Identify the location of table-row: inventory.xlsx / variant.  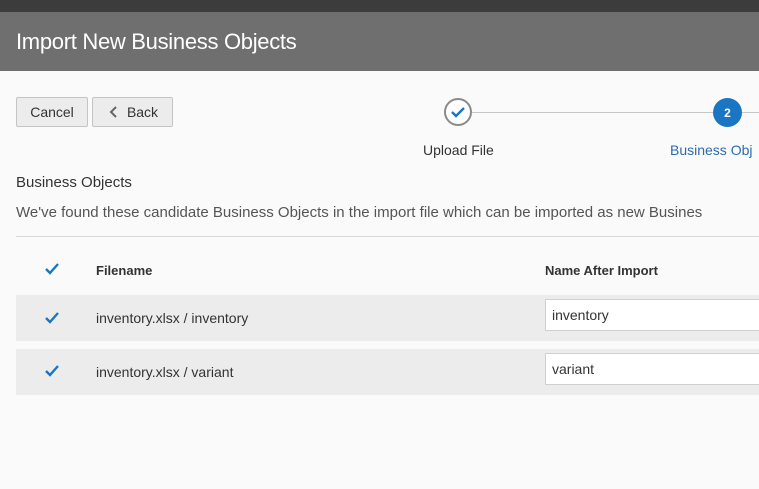
(387, 372).